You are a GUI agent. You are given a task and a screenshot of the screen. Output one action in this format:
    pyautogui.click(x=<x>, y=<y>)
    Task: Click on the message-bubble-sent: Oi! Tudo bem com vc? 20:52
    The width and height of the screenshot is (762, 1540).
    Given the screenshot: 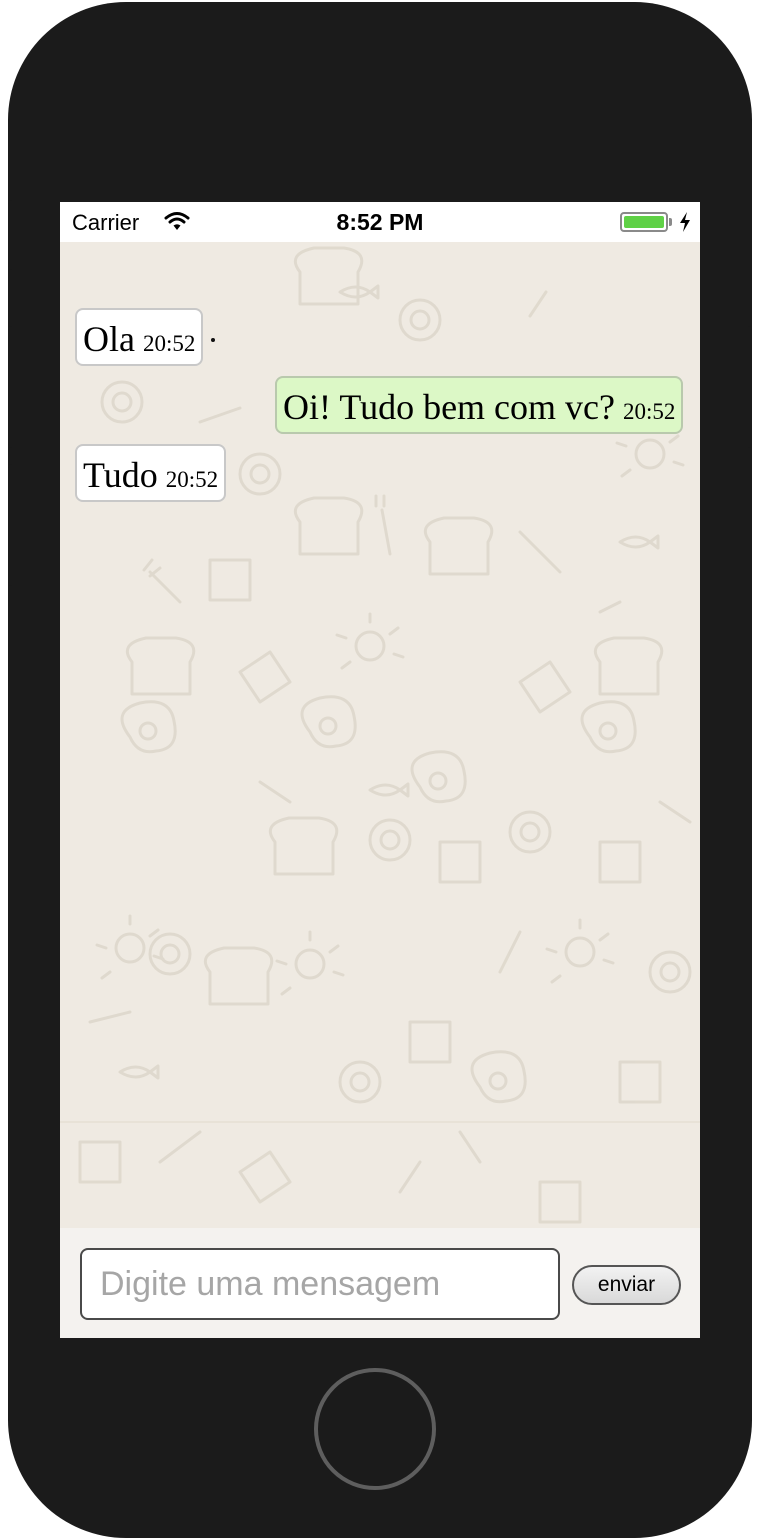 What is the action you would take?
    pyautogui.click(x=479, y=405)
    